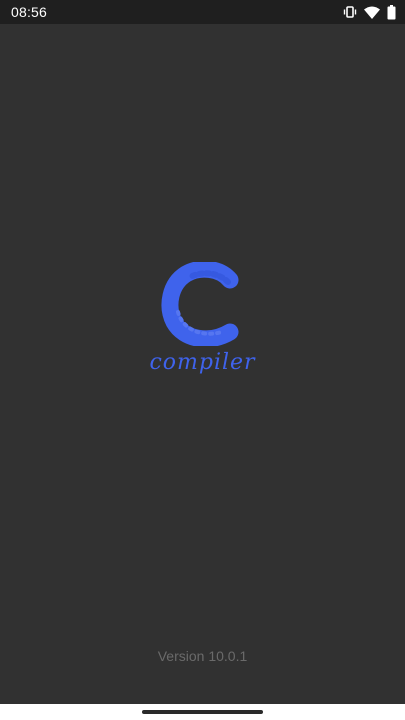 This screenshot has width=405, height=720. What do you see at coordinates (202, 12) in the screenshot?
I see `status-bar: 08:56` at bounding box center [202, 12].